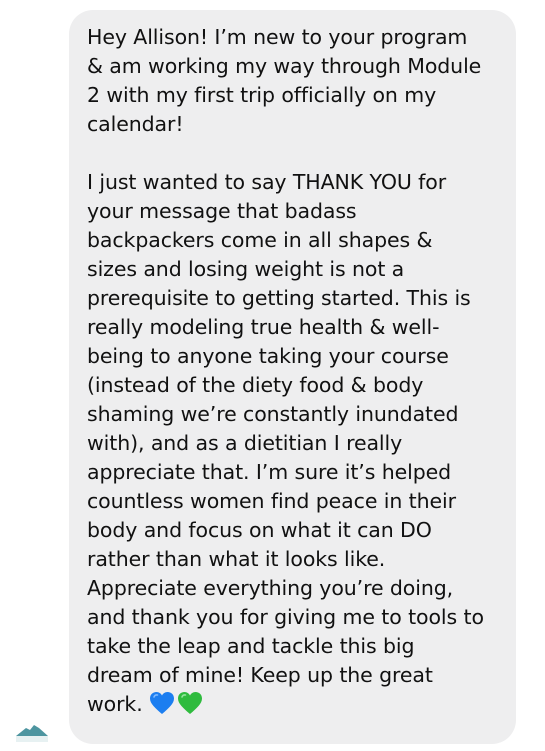 Image resolution: width=545 pixels, height=751 pixels. I want to click on blue-heart-icon, so click(162, 707).